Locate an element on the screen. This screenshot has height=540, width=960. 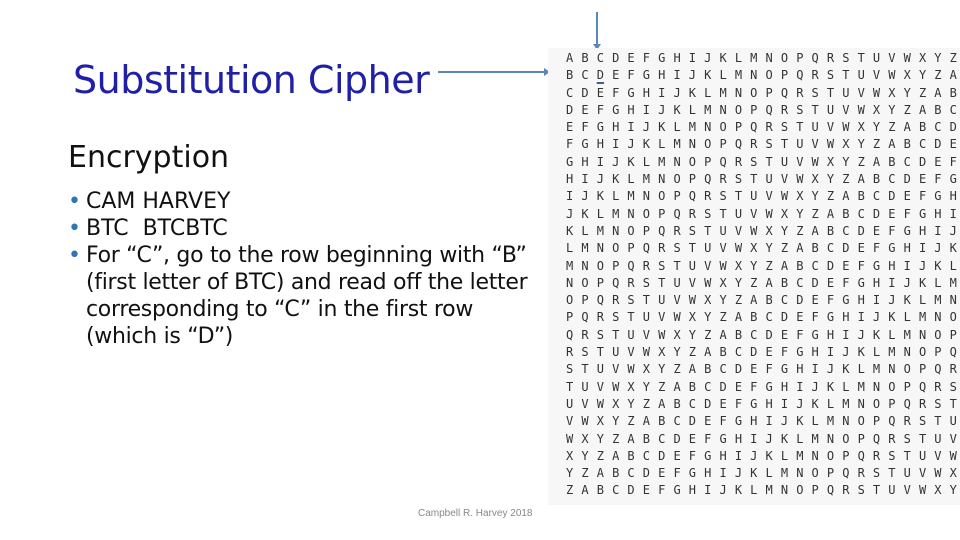
bullet-text: BTC BTCBTC is located at coordinates (157, 228).